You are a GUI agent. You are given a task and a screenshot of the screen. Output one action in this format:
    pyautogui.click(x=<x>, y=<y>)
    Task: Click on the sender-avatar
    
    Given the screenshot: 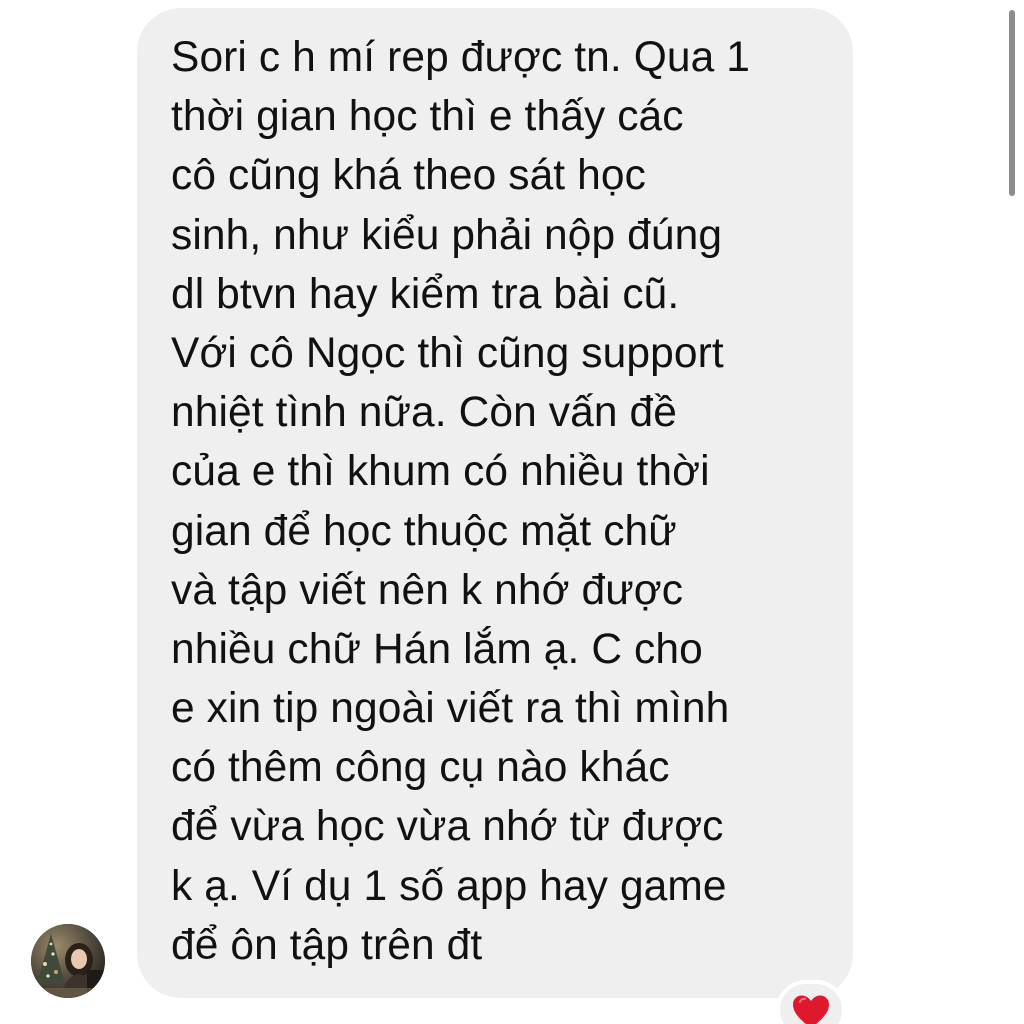 What is the action you would take?
    pyautogui.click(x=68, y=961)
    